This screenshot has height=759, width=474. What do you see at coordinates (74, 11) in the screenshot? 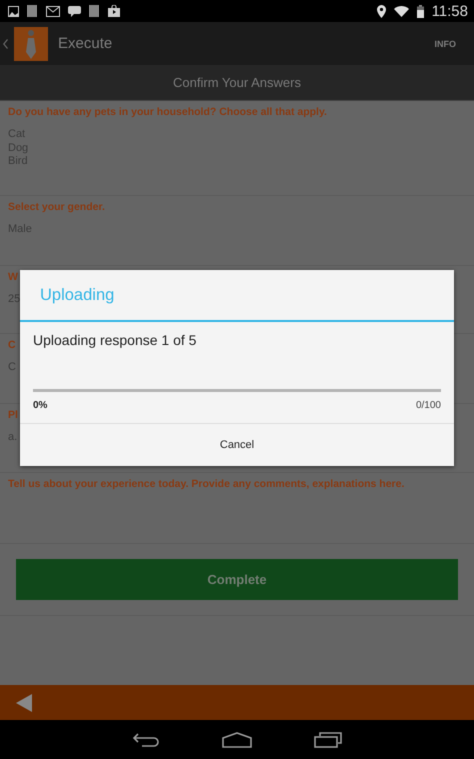
I see `chat-icon` at bounding box center [74, 11].